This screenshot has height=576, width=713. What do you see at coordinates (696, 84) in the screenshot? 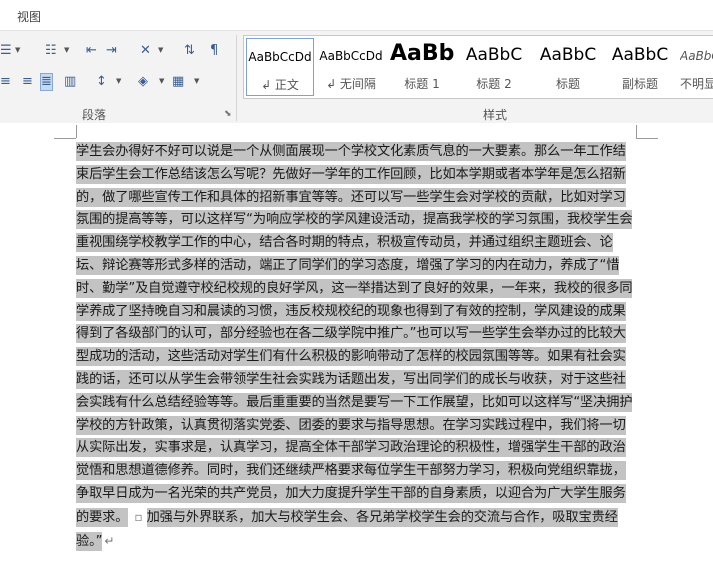
I see `style-name: 不明显` at bounding box center [696, 84].